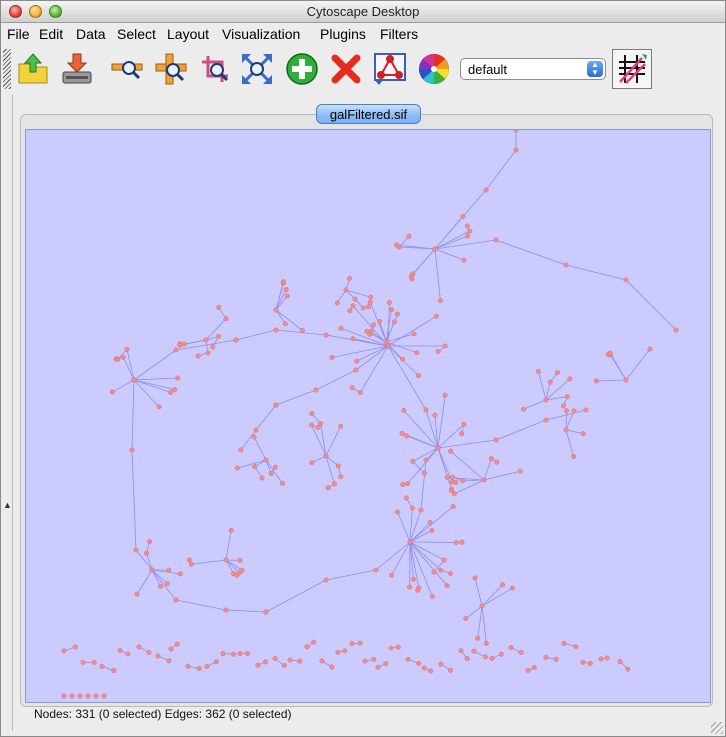  What do you see at coordinates (91, 34) in the screenshot?
I see `menu-data: Data` at bounding box center [91, 34].